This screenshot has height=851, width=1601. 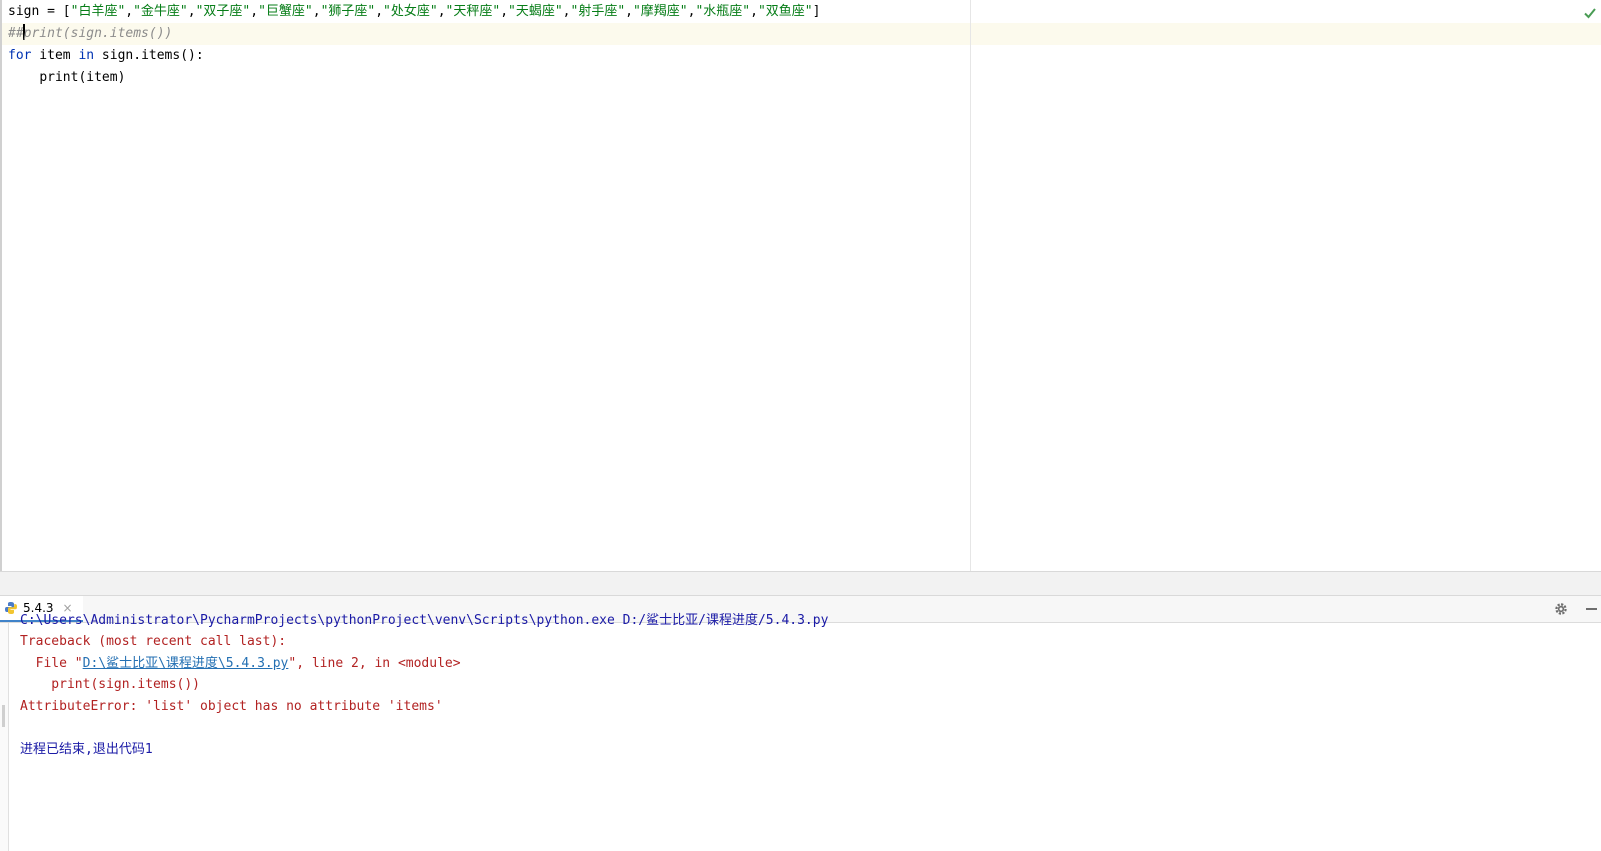 What do you see at coordinates (153, 641) in the screenshot?
I see `traceback-header: Traceback (most recent call last):` at bounding box center [153, 641].